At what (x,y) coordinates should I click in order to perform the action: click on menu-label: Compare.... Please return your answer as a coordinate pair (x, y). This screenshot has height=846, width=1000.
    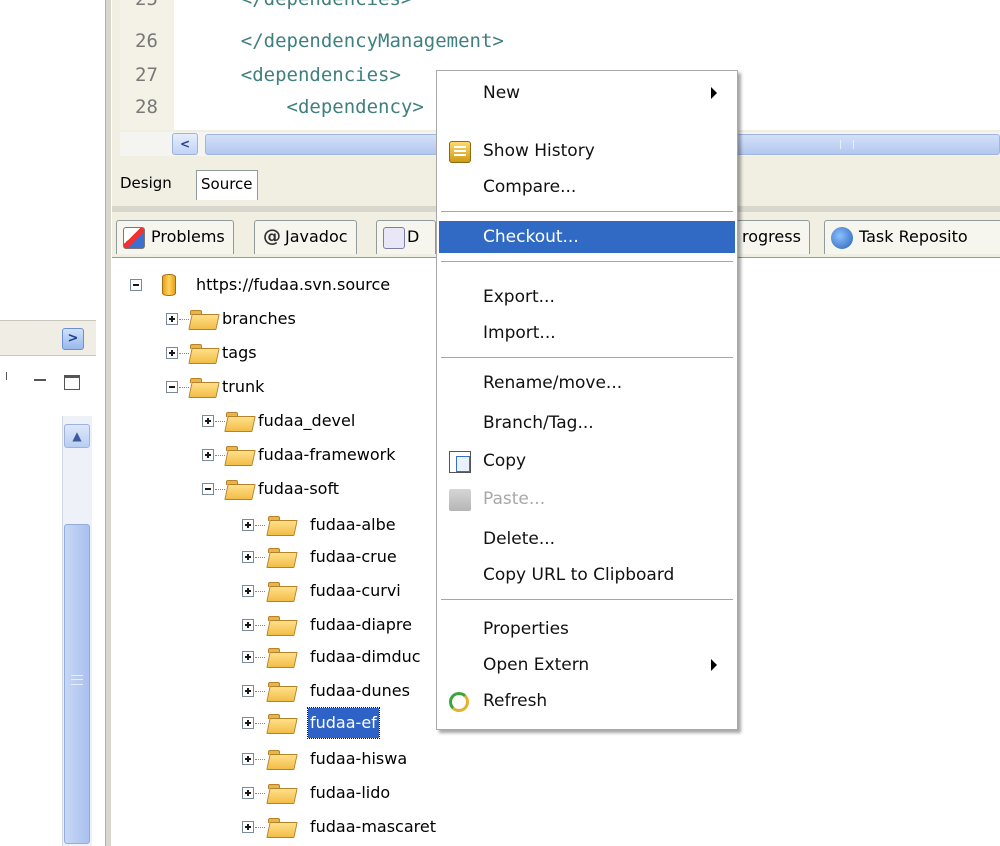
    Looking at the image, I should click on (530, 187).